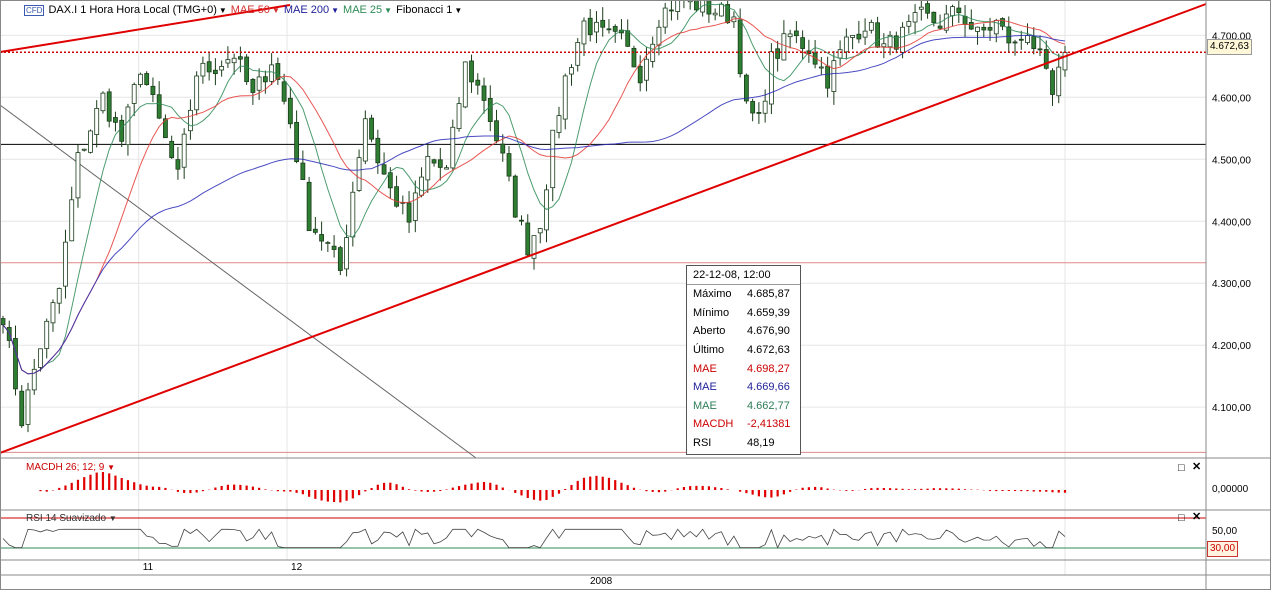 The height and width of the screenshot is (590, 1271). What do you see at coordinates (255, 10) in the screenshot?
I see `mae50-selector: MAE 50 ▼` at bounding box center [255, 10].